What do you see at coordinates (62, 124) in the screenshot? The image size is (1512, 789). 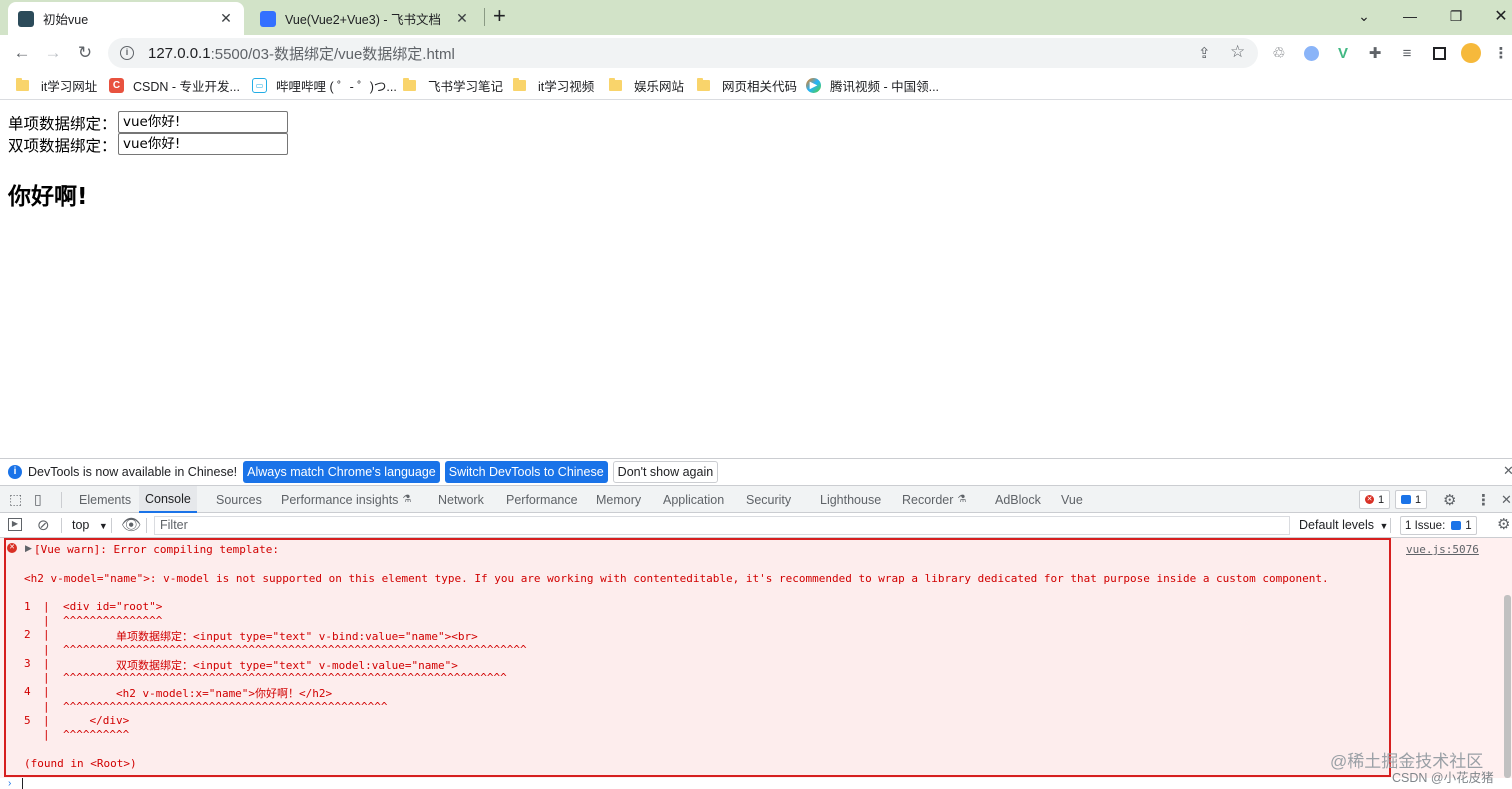 I see `single-binding-label: 单项数据绑定：` at bounding box center [62, 124].